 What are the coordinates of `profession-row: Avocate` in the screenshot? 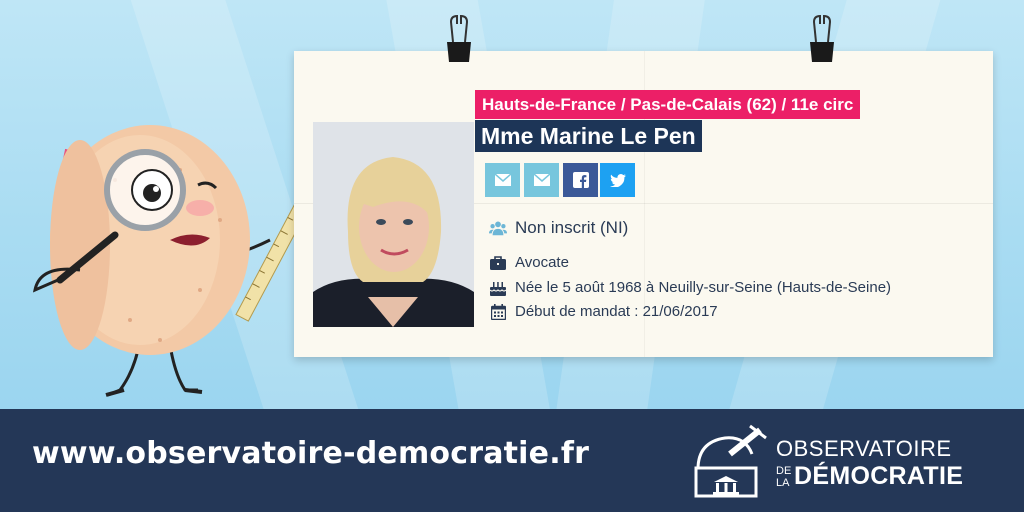 It's located at (529, 262).